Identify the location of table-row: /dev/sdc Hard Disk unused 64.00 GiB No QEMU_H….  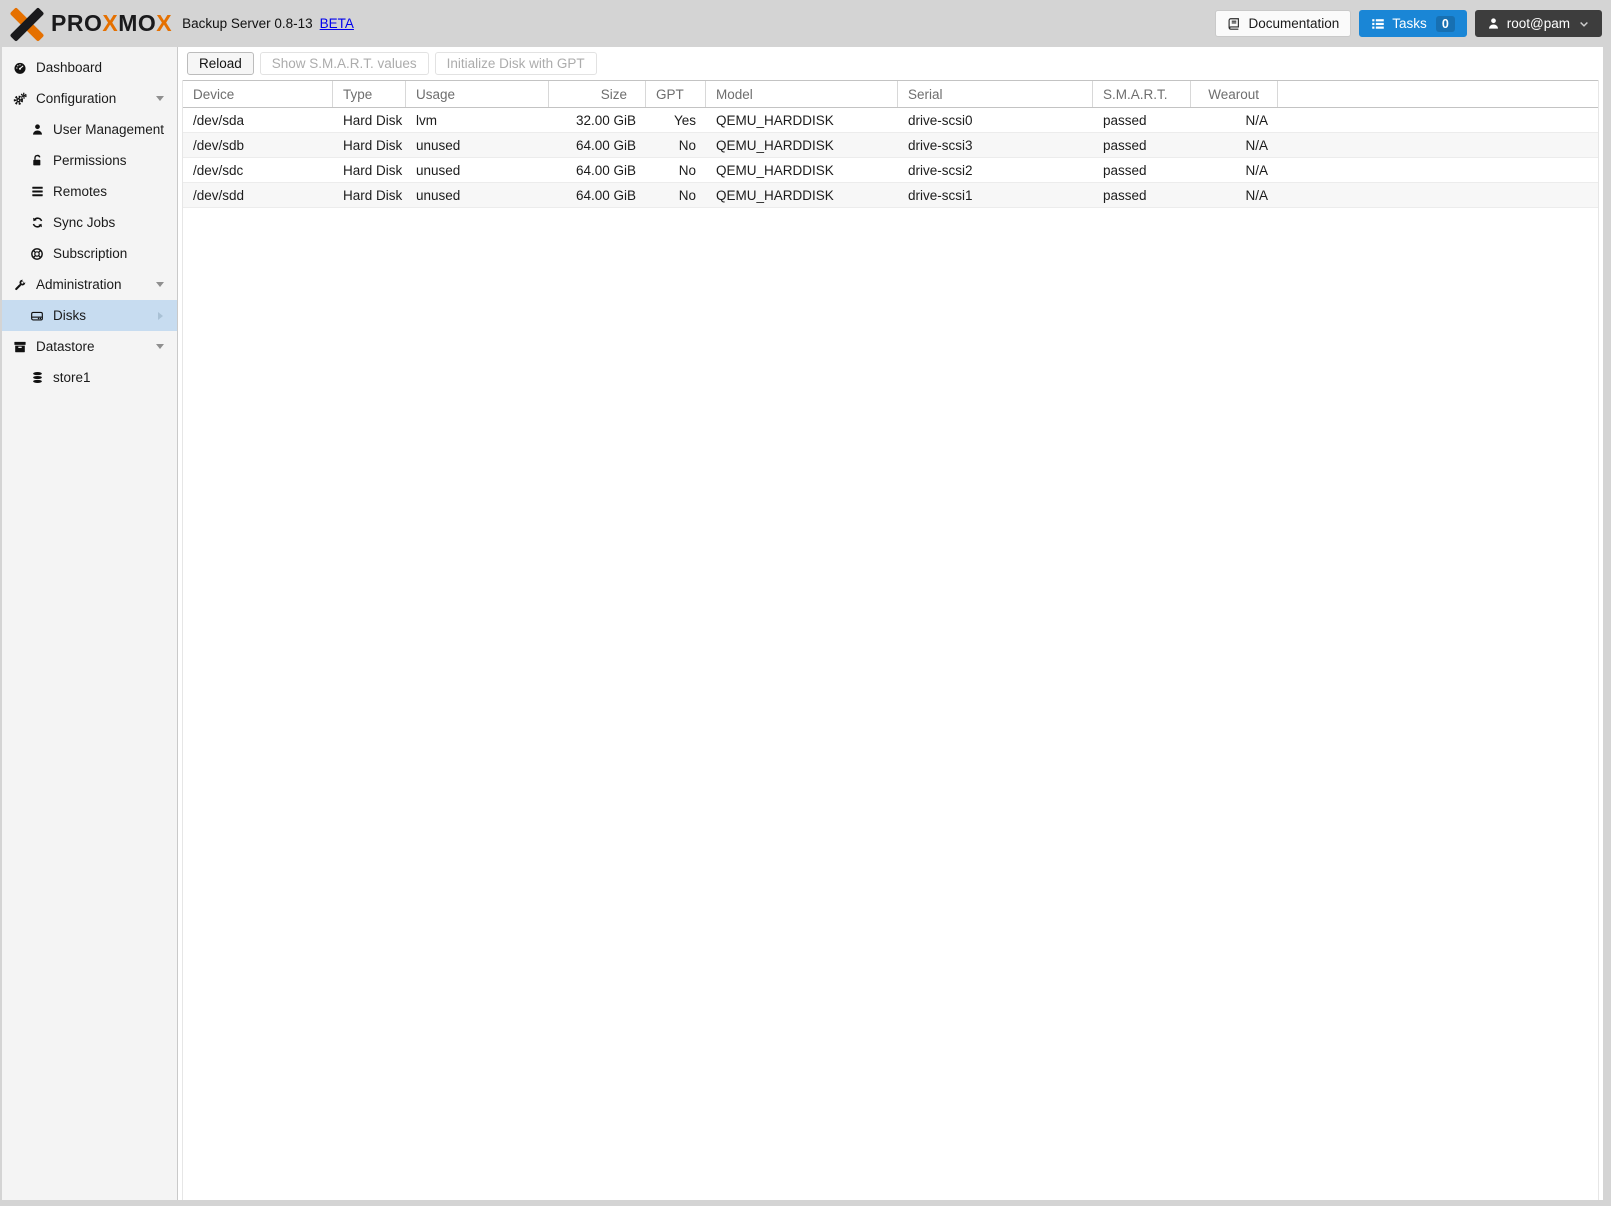
(890, 170).